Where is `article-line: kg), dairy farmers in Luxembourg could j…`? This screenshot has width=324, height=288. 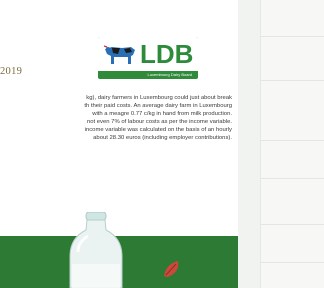
article-line: kg), dairy farmers in Luxembourg could j… is located at coordinates (159, 98).